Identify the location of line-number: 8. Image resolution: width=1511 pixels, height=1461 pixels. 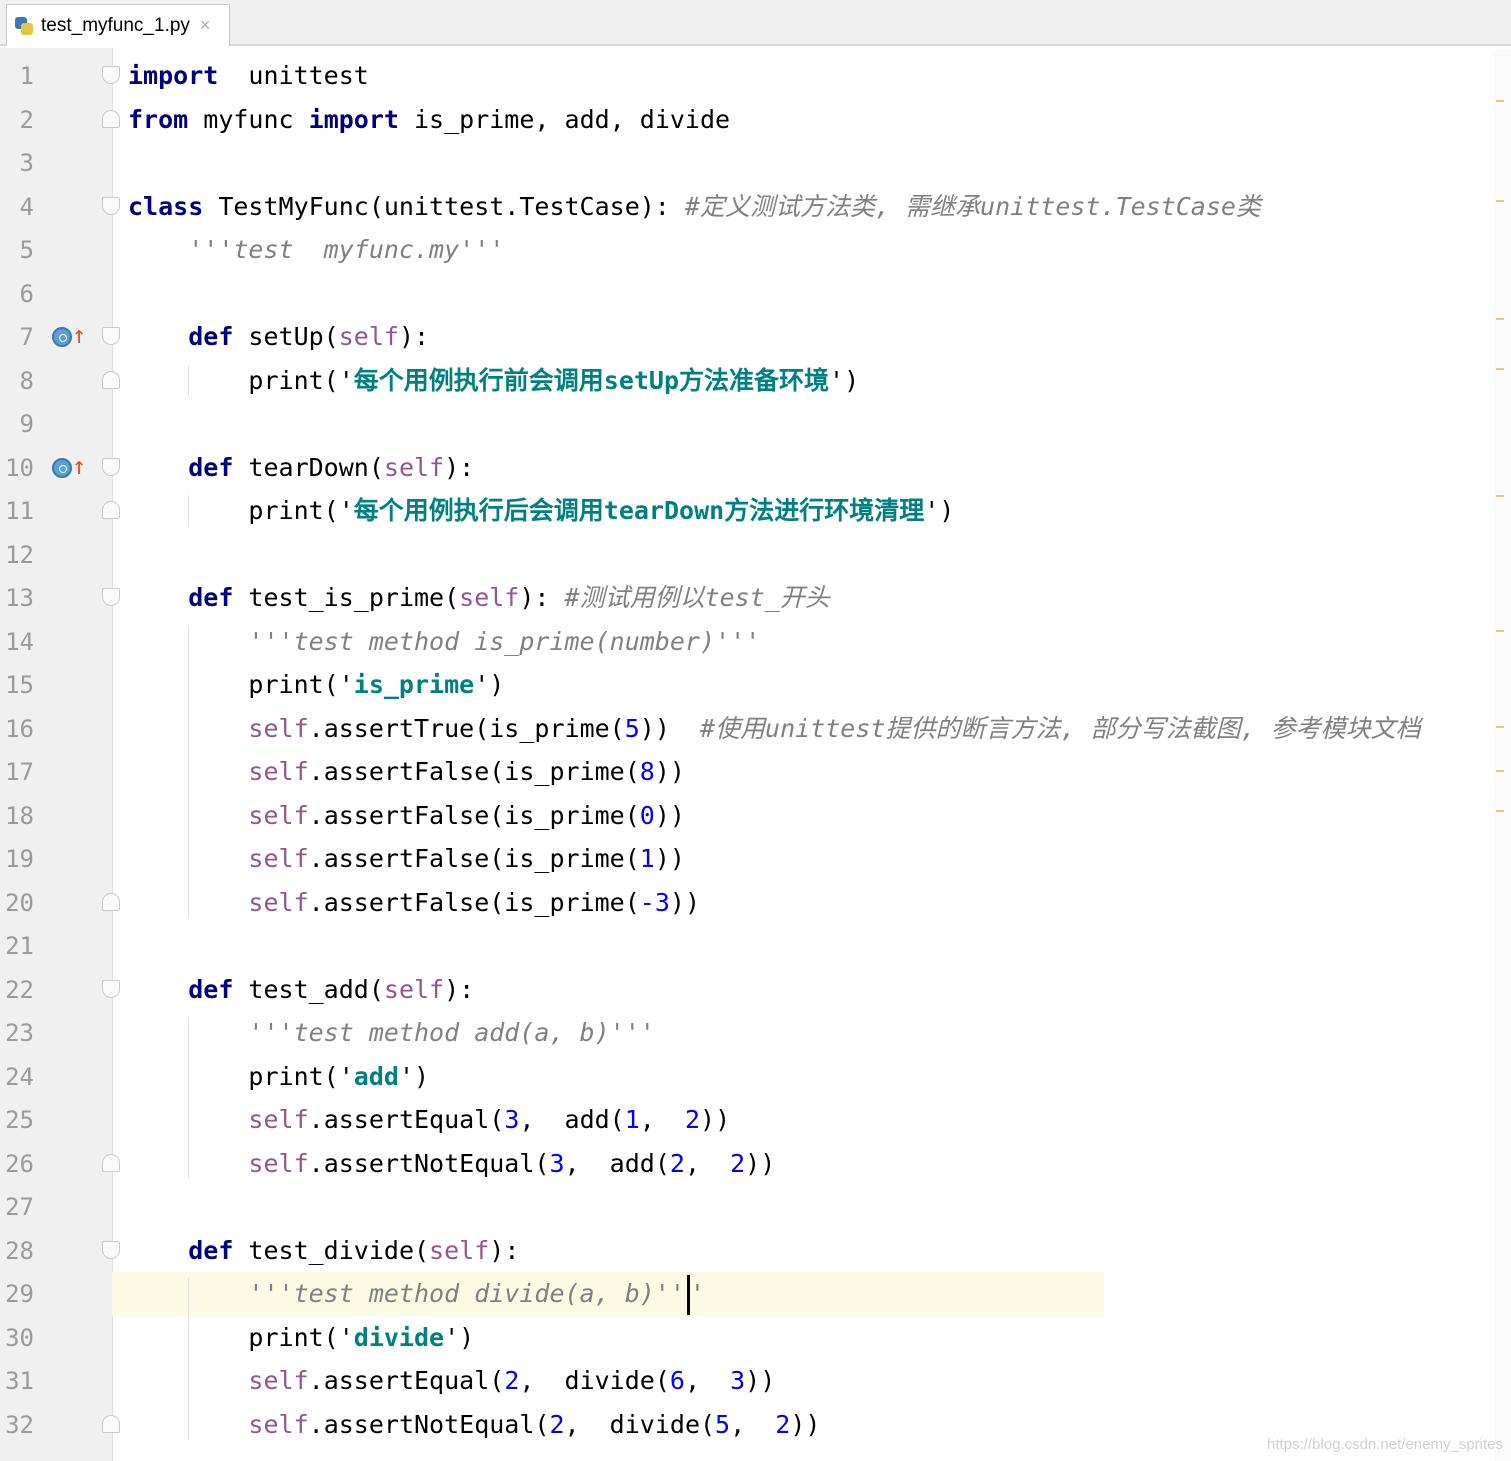
(26, 380).